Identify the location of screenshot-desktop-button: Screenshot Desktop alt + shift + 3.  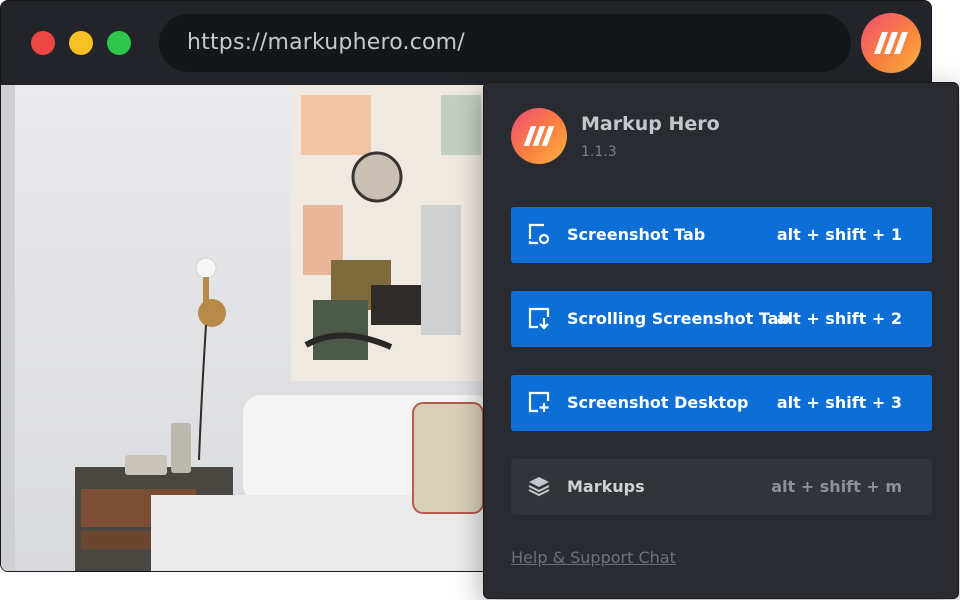
(721, 403).